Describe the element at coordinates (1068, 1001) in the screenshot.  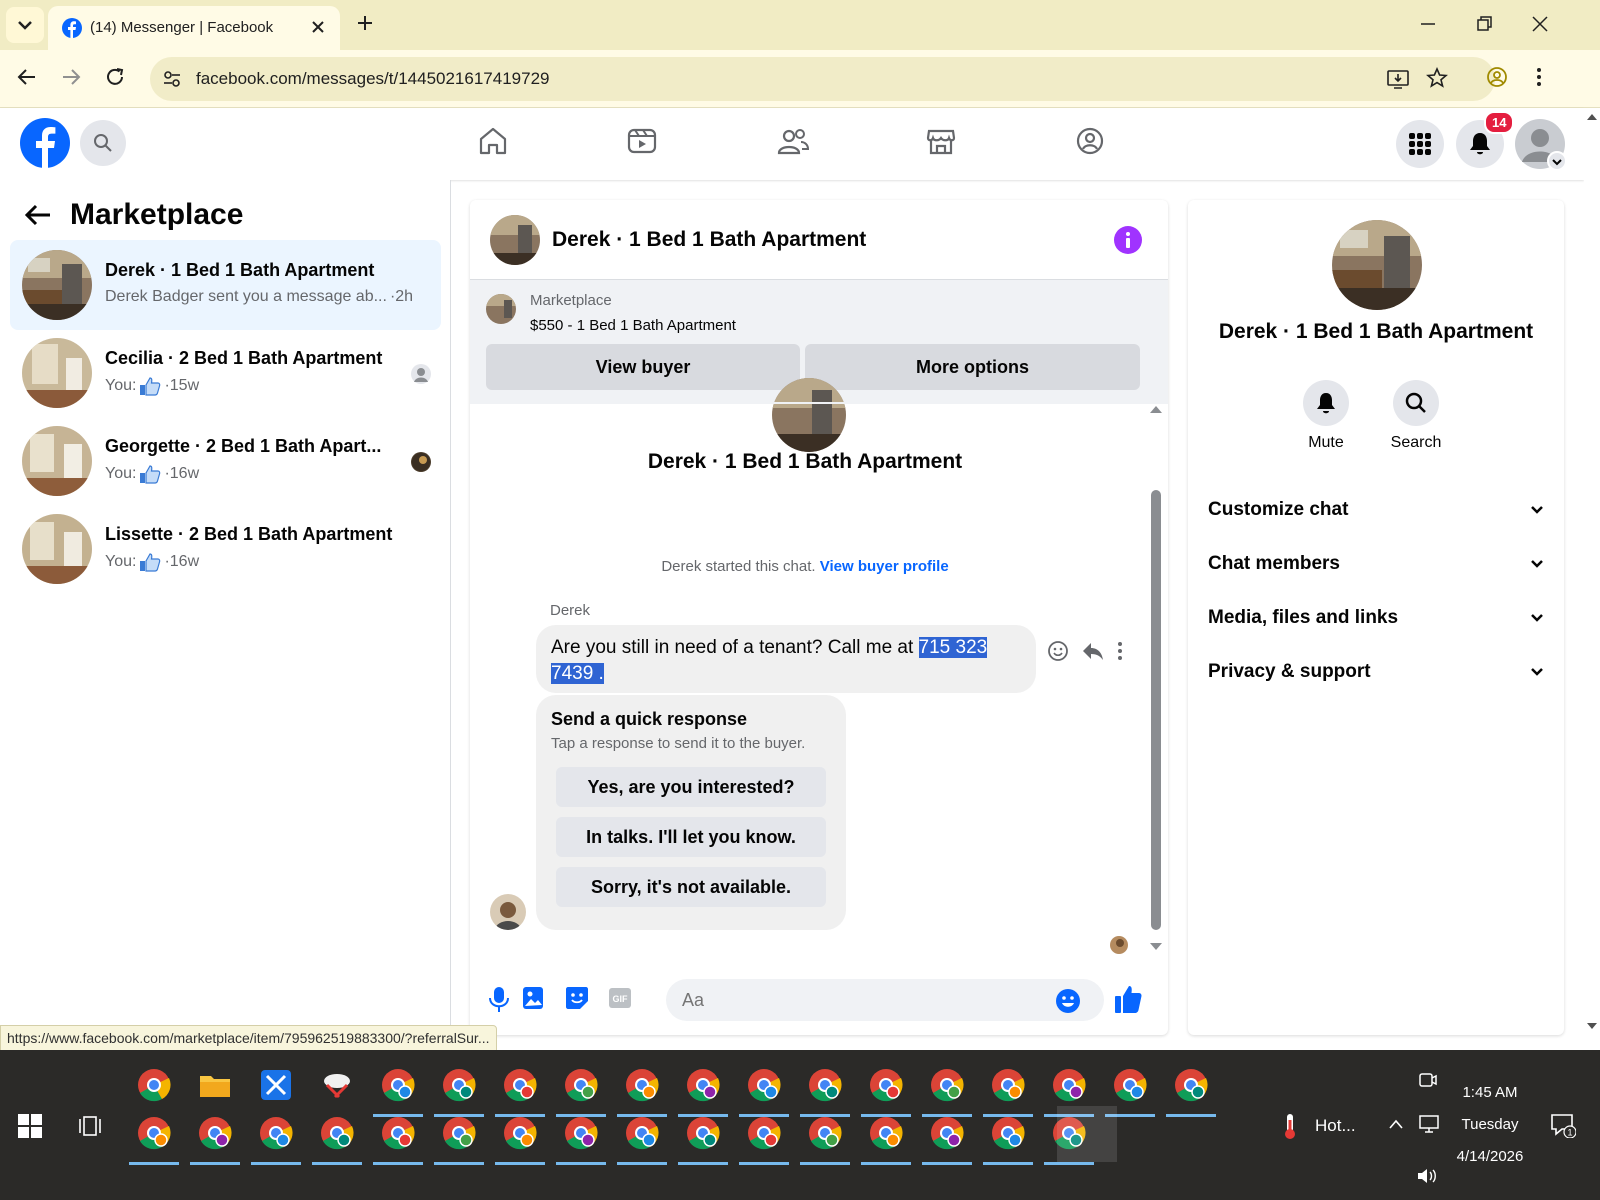
I see `emoji-picker-icon` at that location.